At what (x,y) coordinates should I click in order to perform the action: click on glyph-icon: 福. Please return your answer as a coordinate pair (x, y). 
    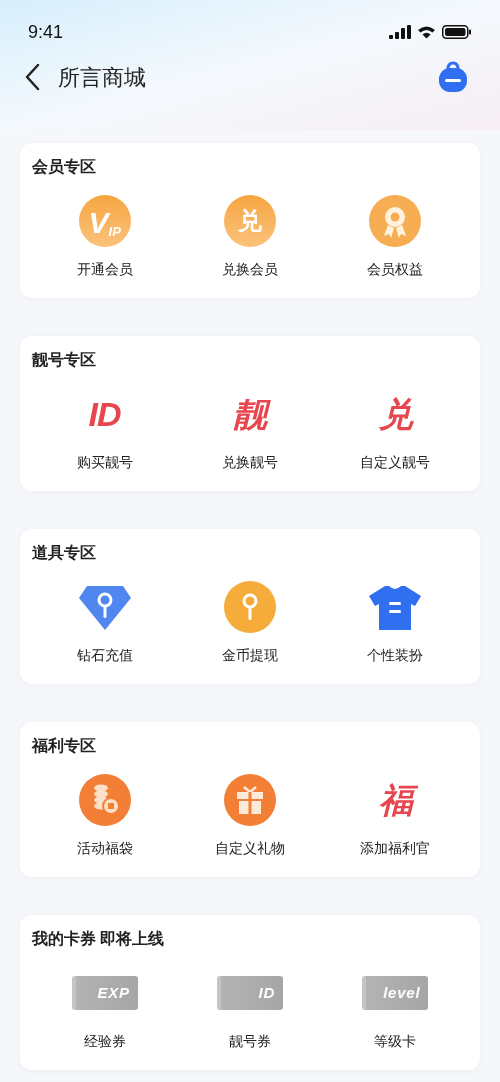
    Looking at the image, I should click on (395, 800).